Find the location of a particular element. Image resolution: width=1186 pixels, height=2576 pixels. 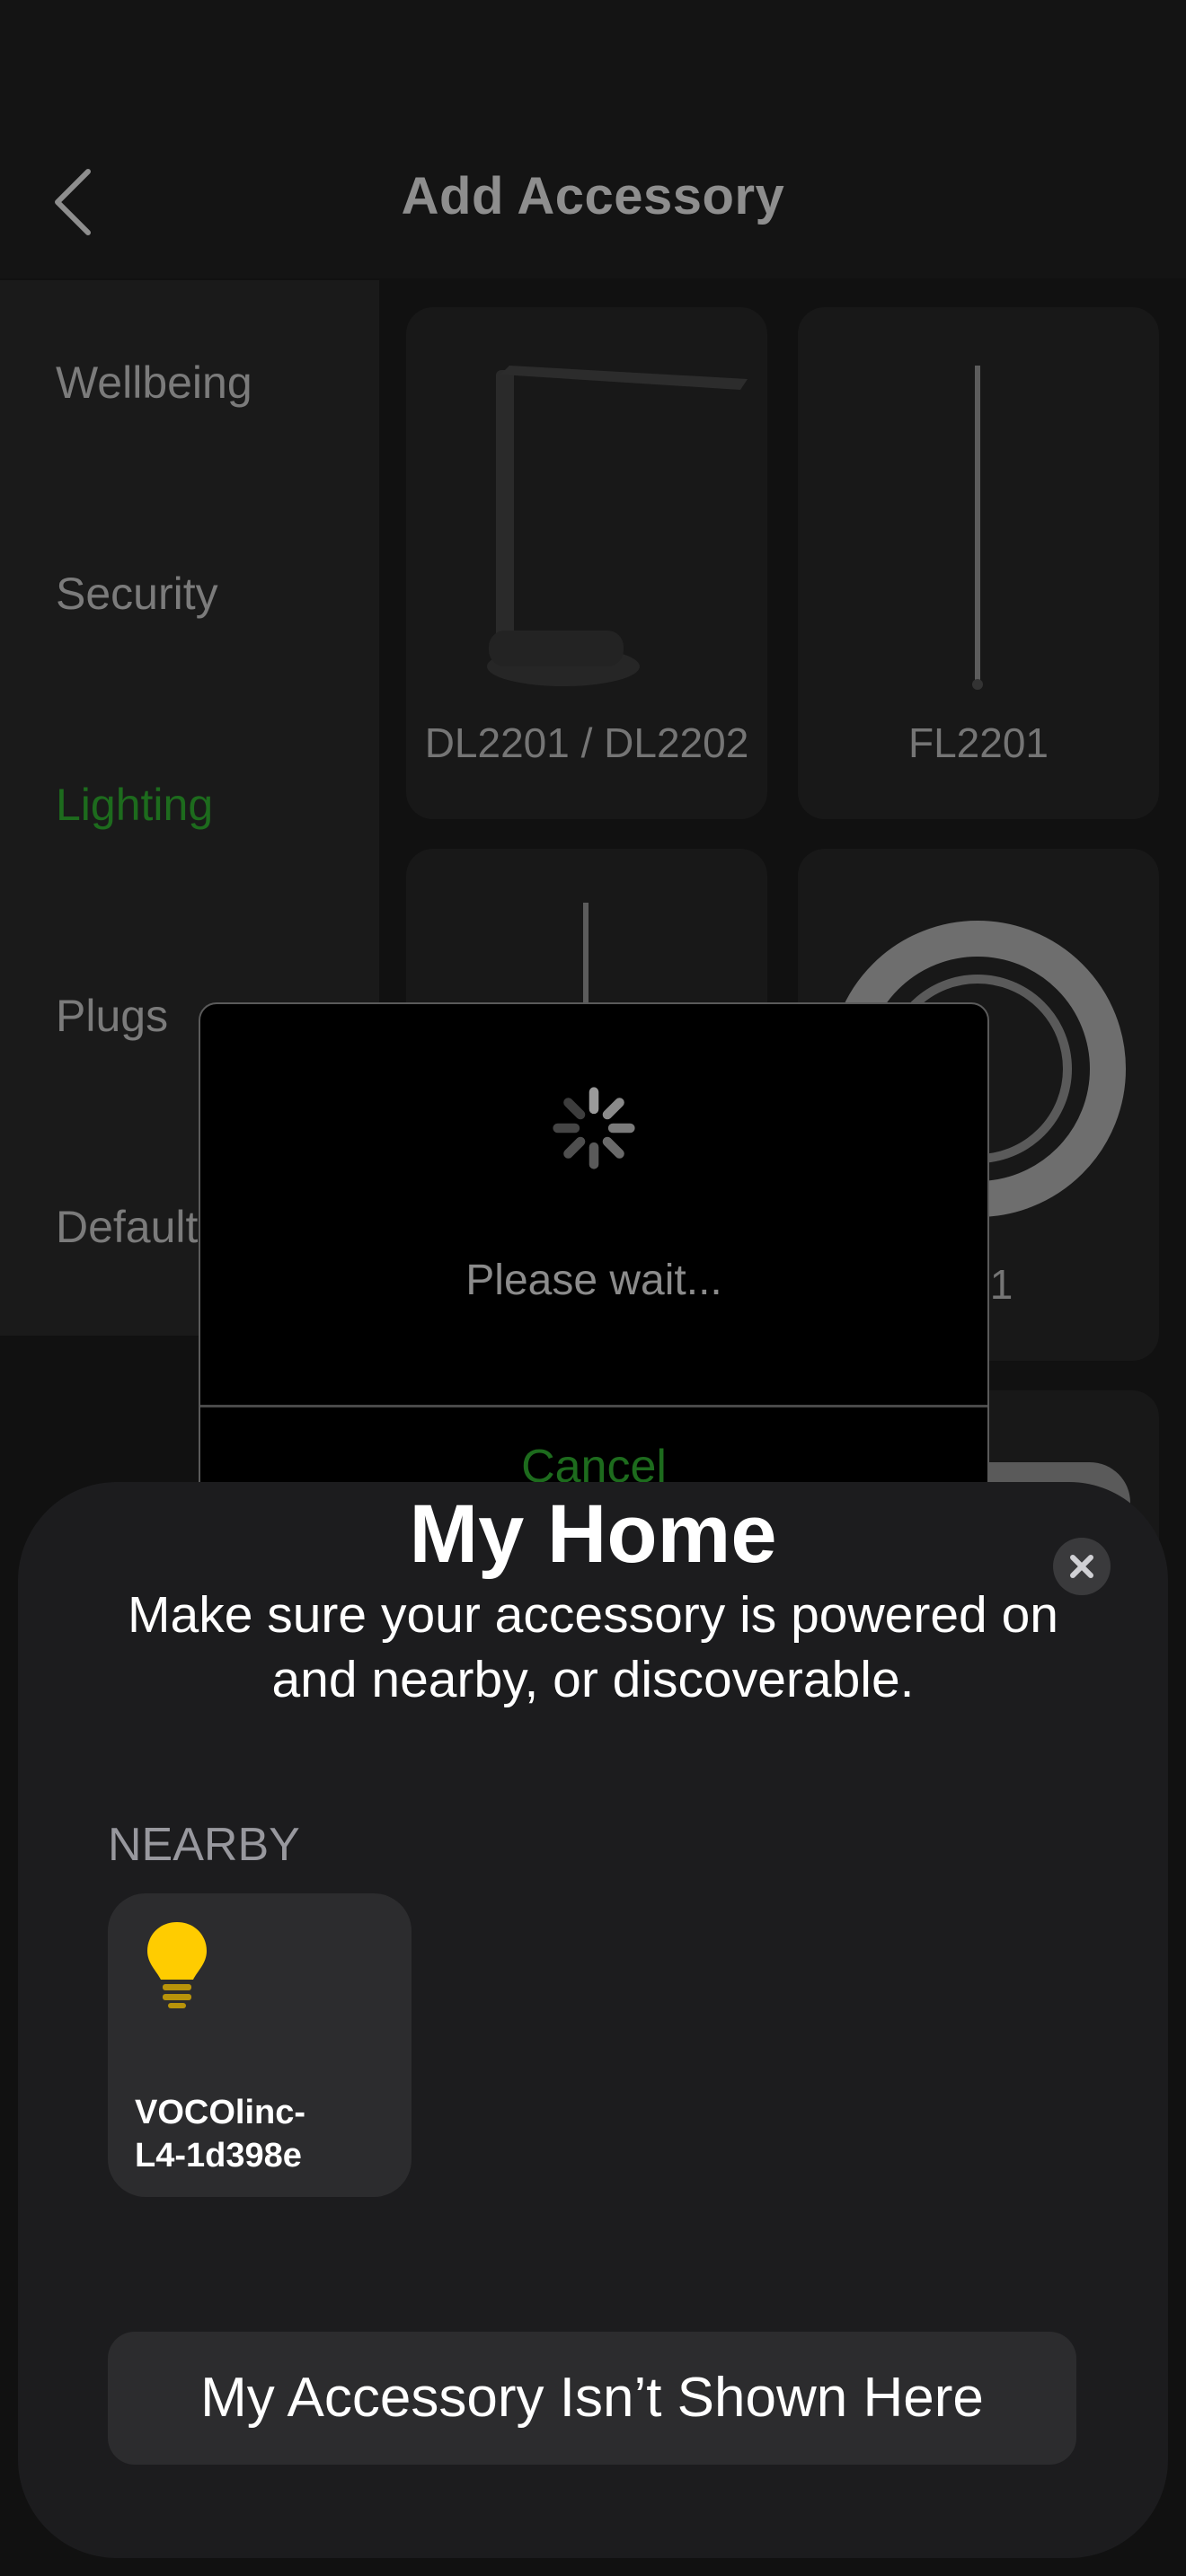

page-title: Add Accessory is located at coordinates (593, 196).